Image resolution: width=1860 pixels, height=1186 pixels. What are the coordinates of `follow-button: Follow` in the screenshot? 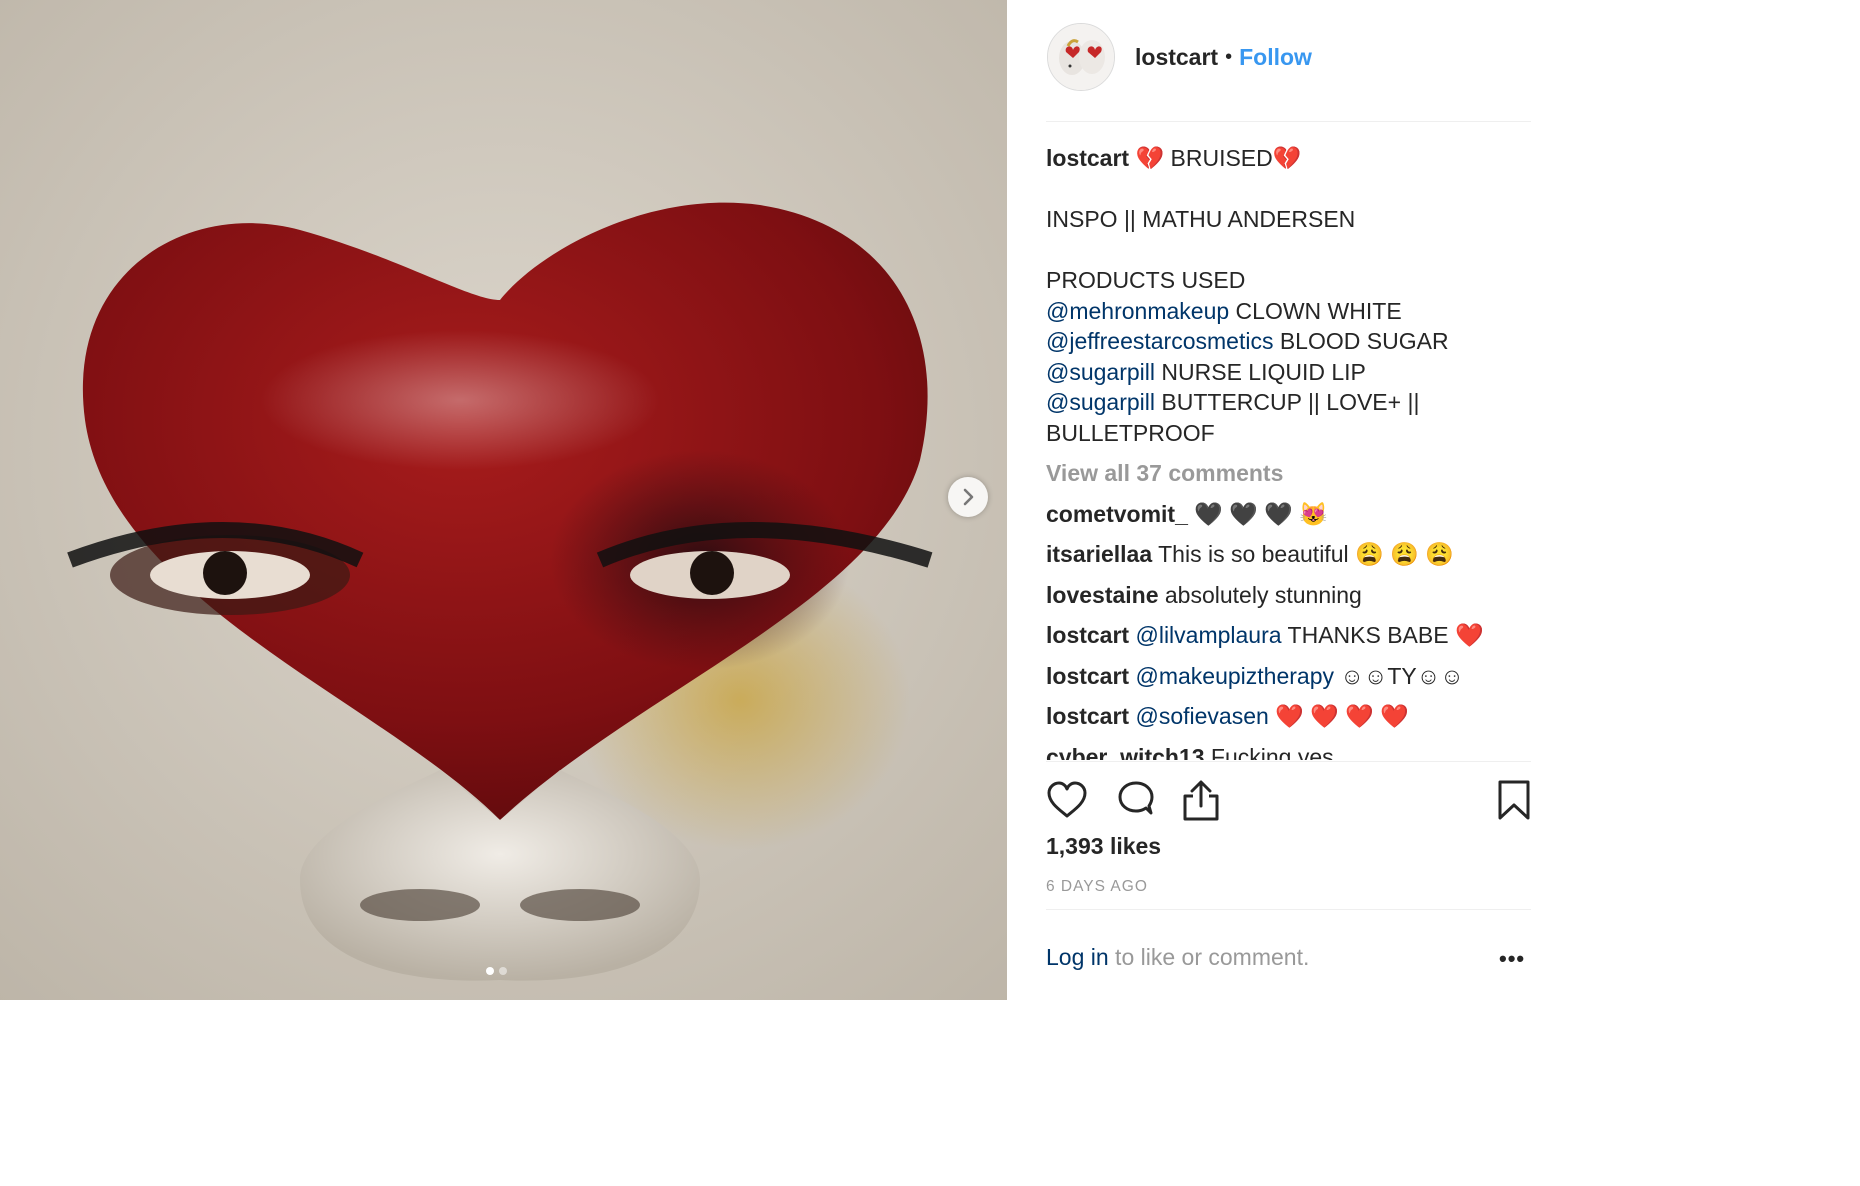 It's located at (1275, 57).